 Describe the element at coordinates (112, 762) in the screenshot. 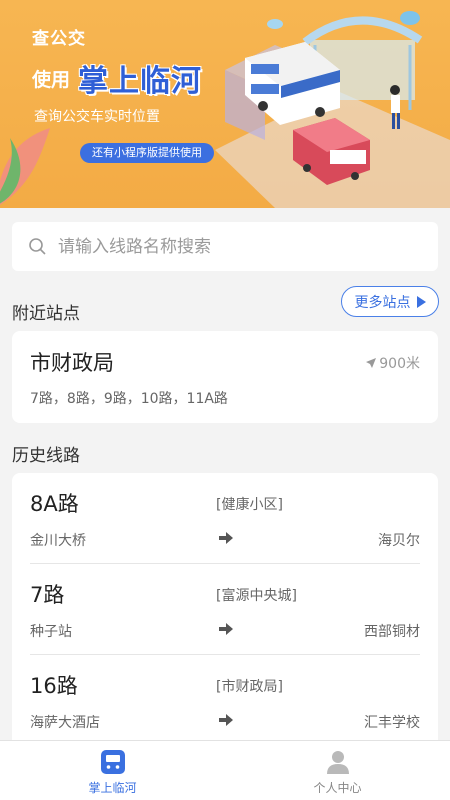

I see `bus-icon` at that location.